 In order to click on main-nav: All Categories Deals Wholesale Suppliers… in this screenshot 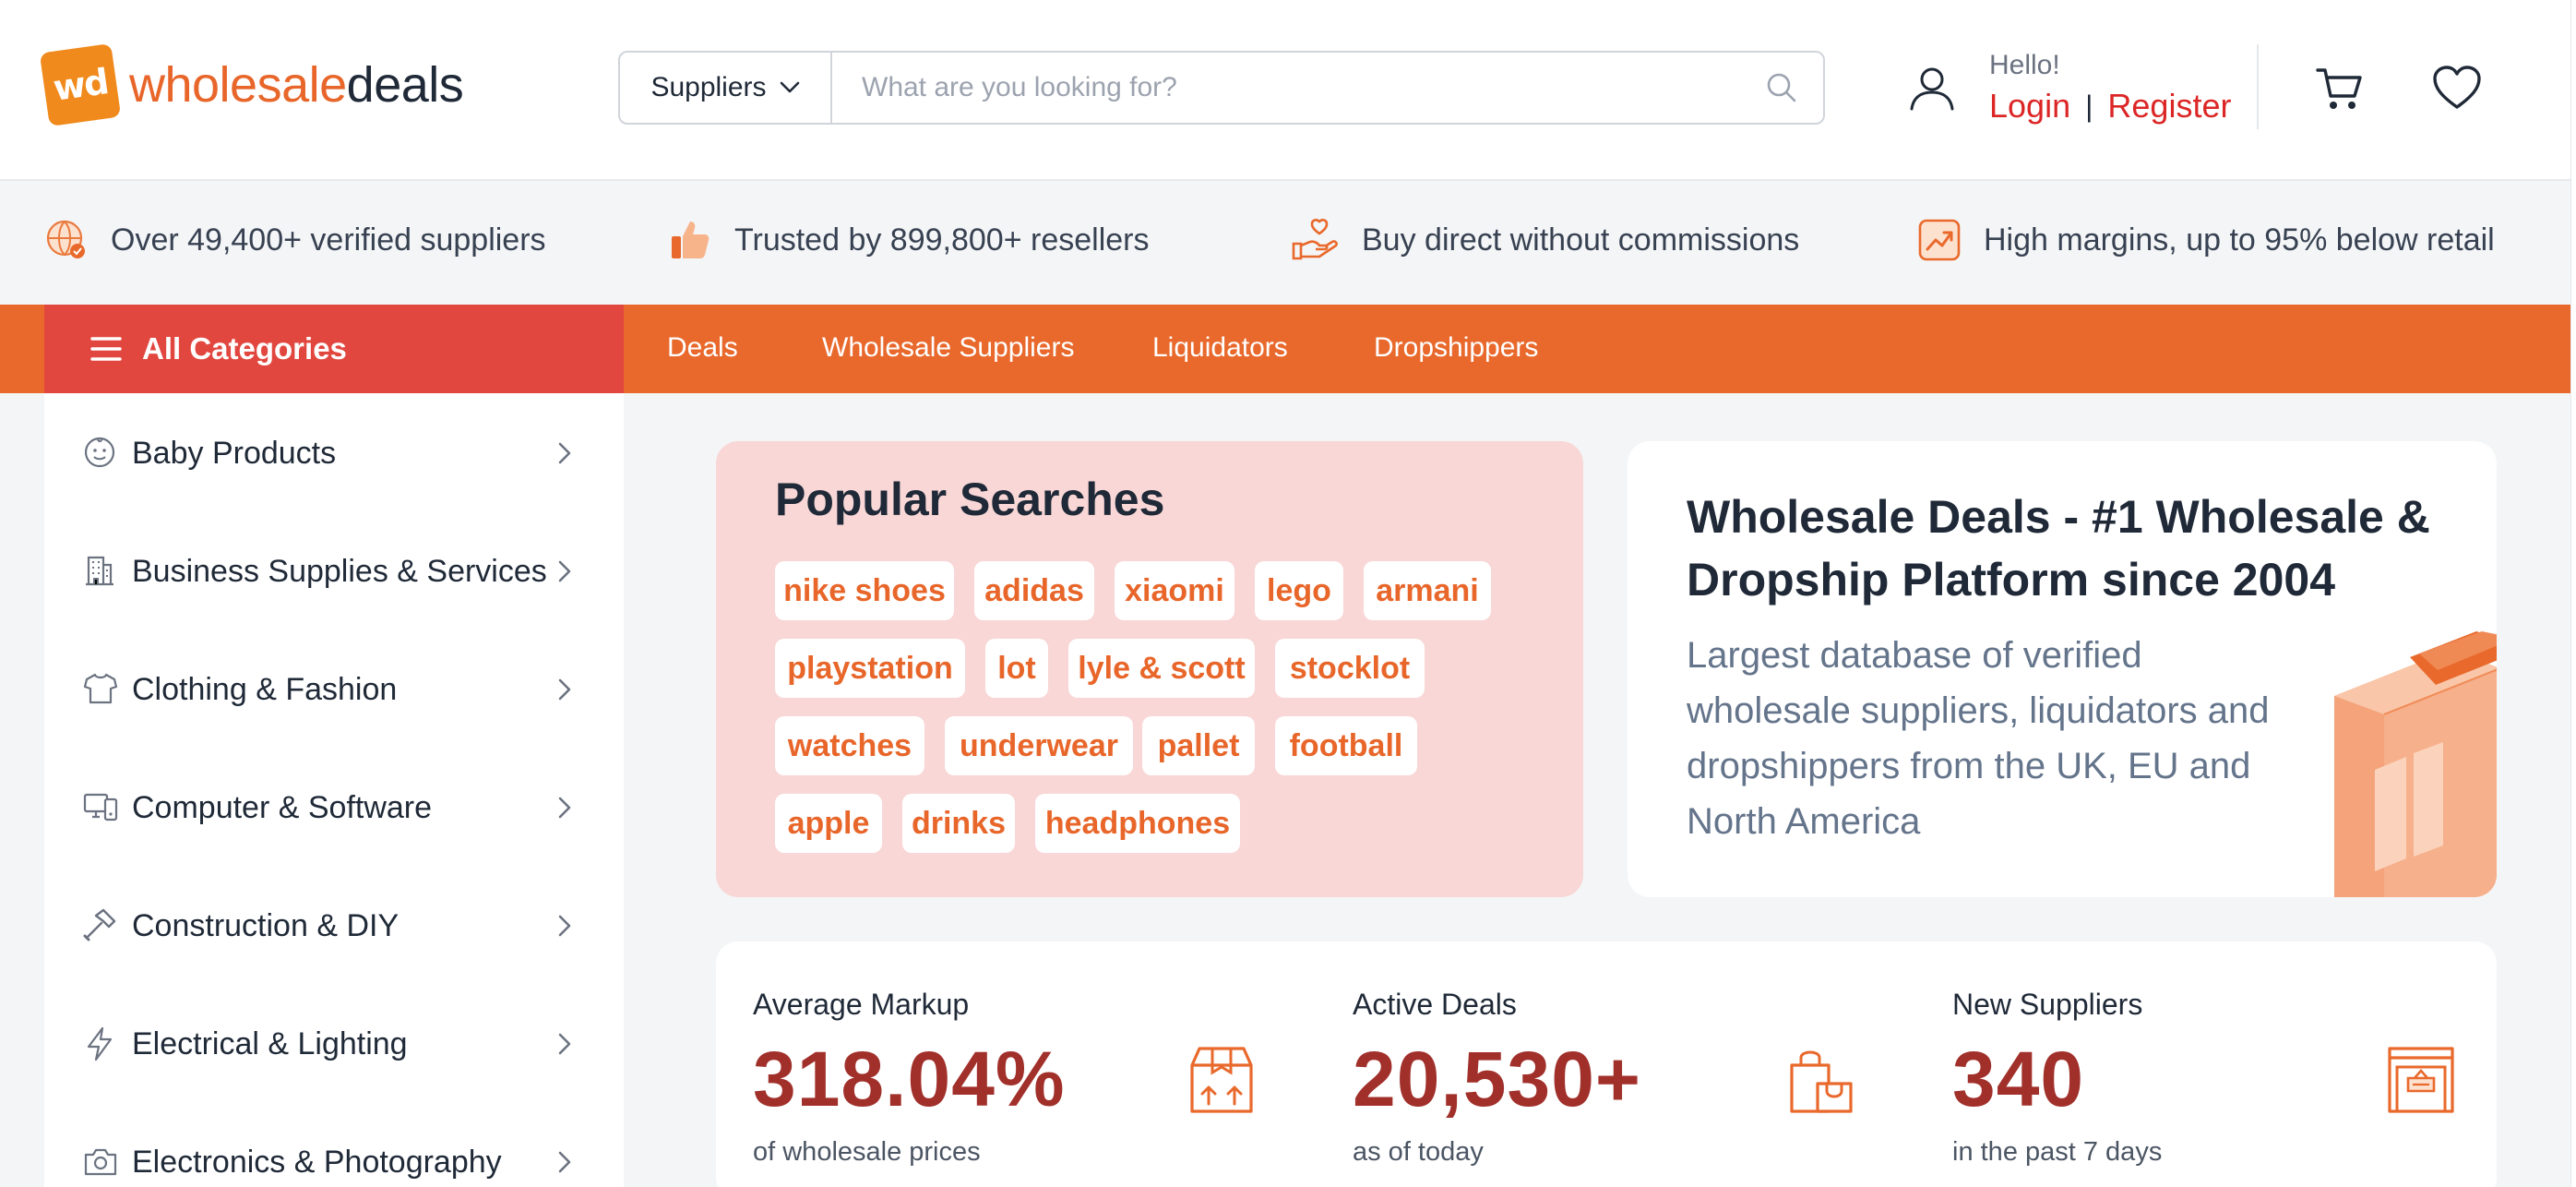, I will do `click(1285, 349)`.